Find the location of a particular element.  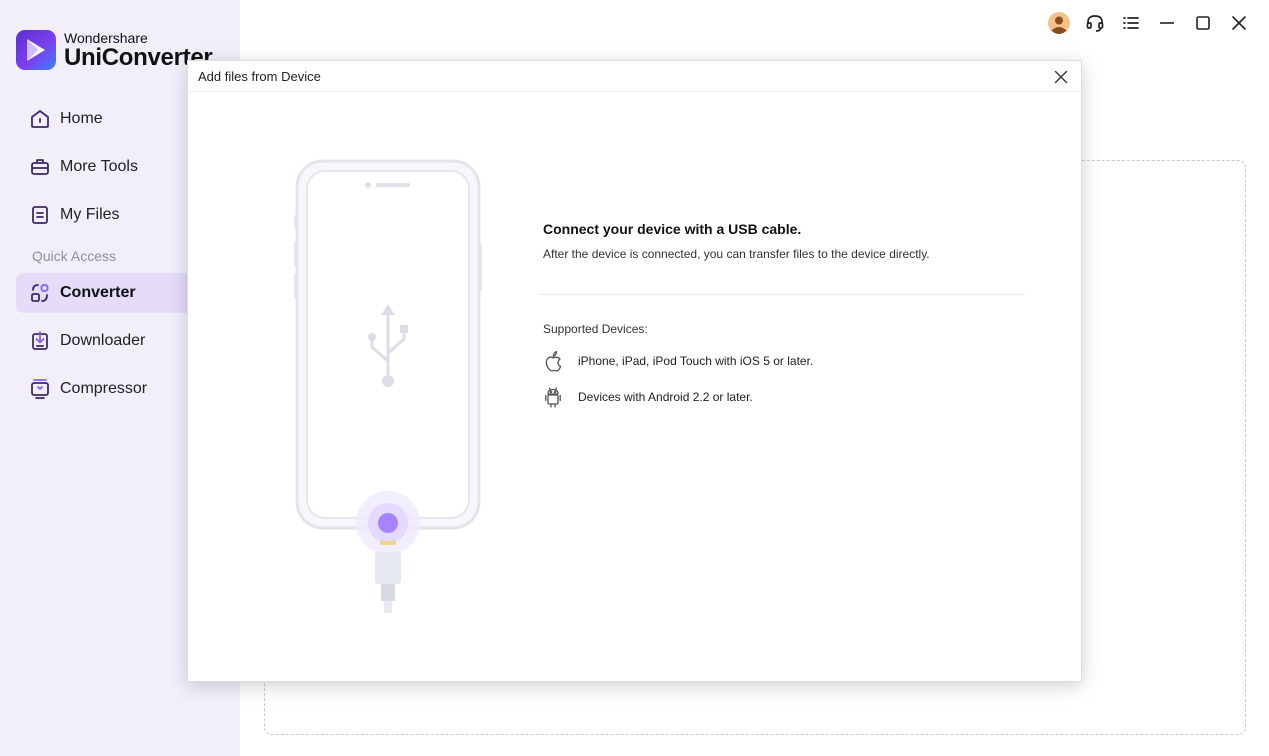

brand-company: Wondershare is located at coordinates (106, 37).